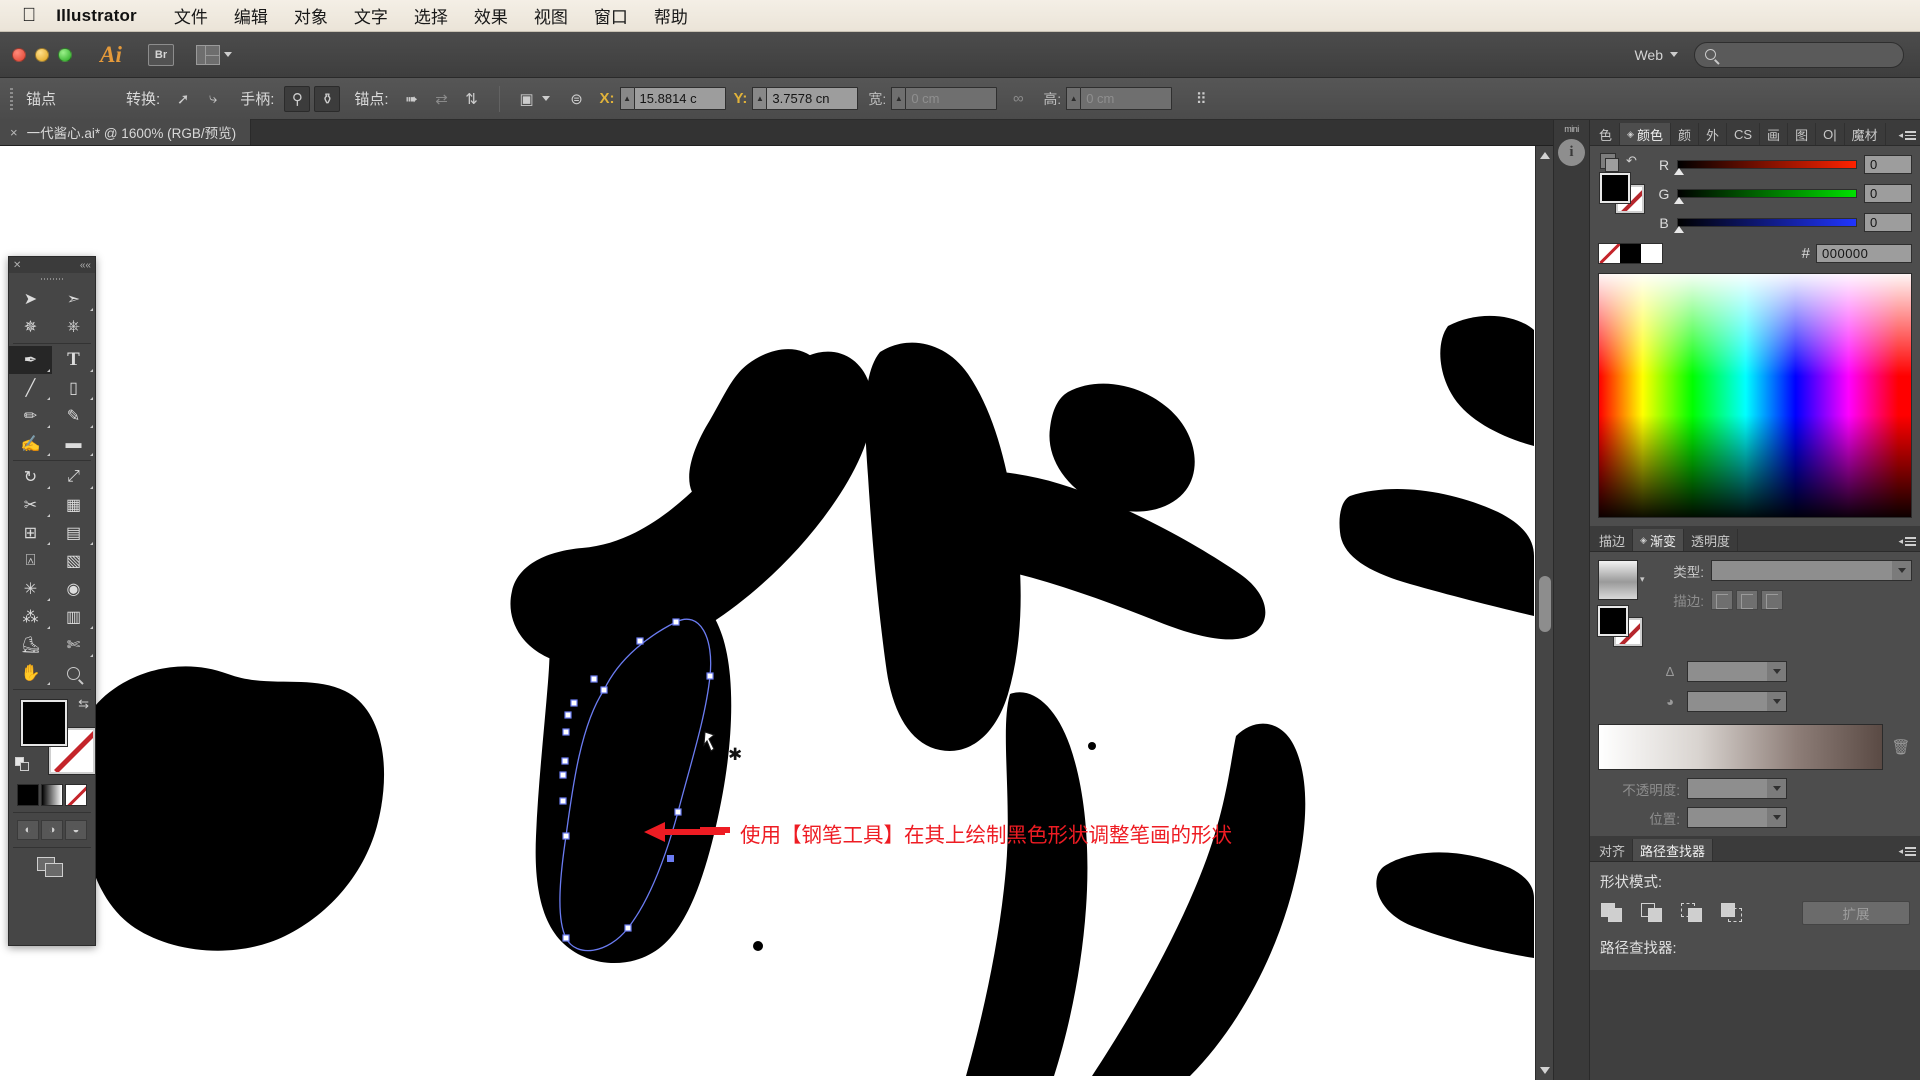 This screenshot has width=1920, height=1080. What do you see at coordinates (52, 265) in the screenshot?
I see `tools-panel-header: ✕ ««` at bounding box center [52, 265].